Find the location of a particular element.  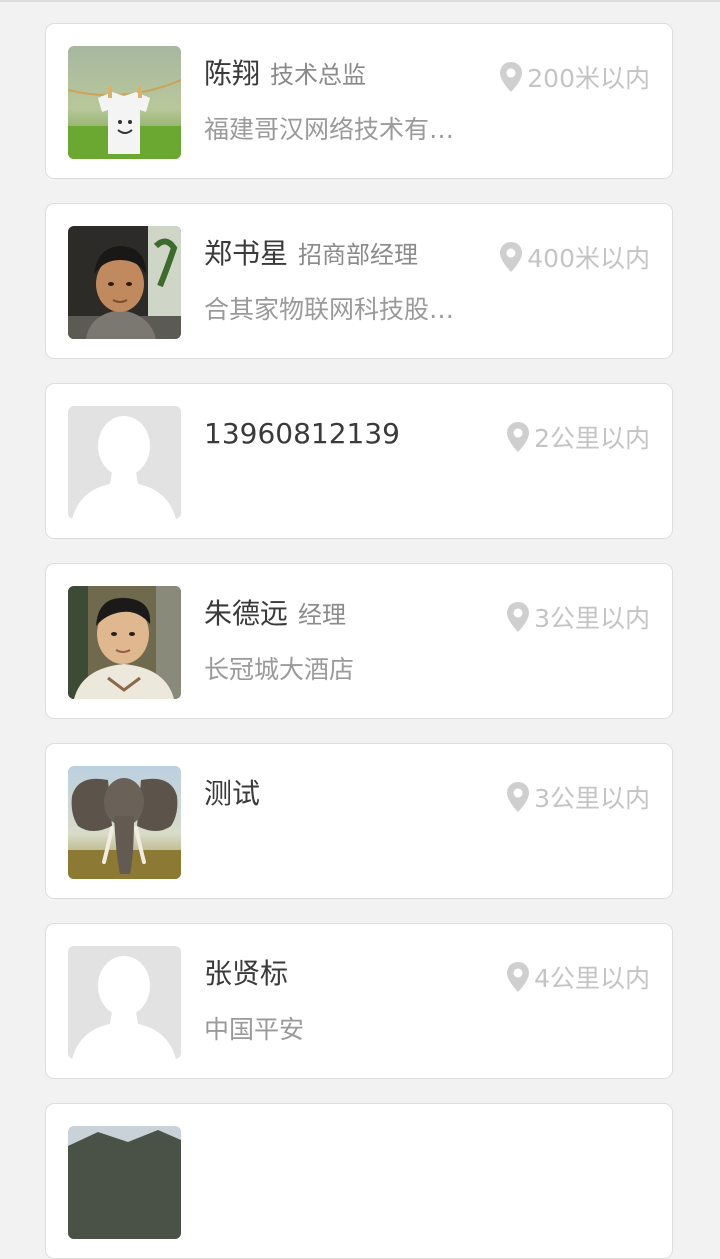

name-row: 郑书星 招商部经理 is located at coordinates (349, 254).